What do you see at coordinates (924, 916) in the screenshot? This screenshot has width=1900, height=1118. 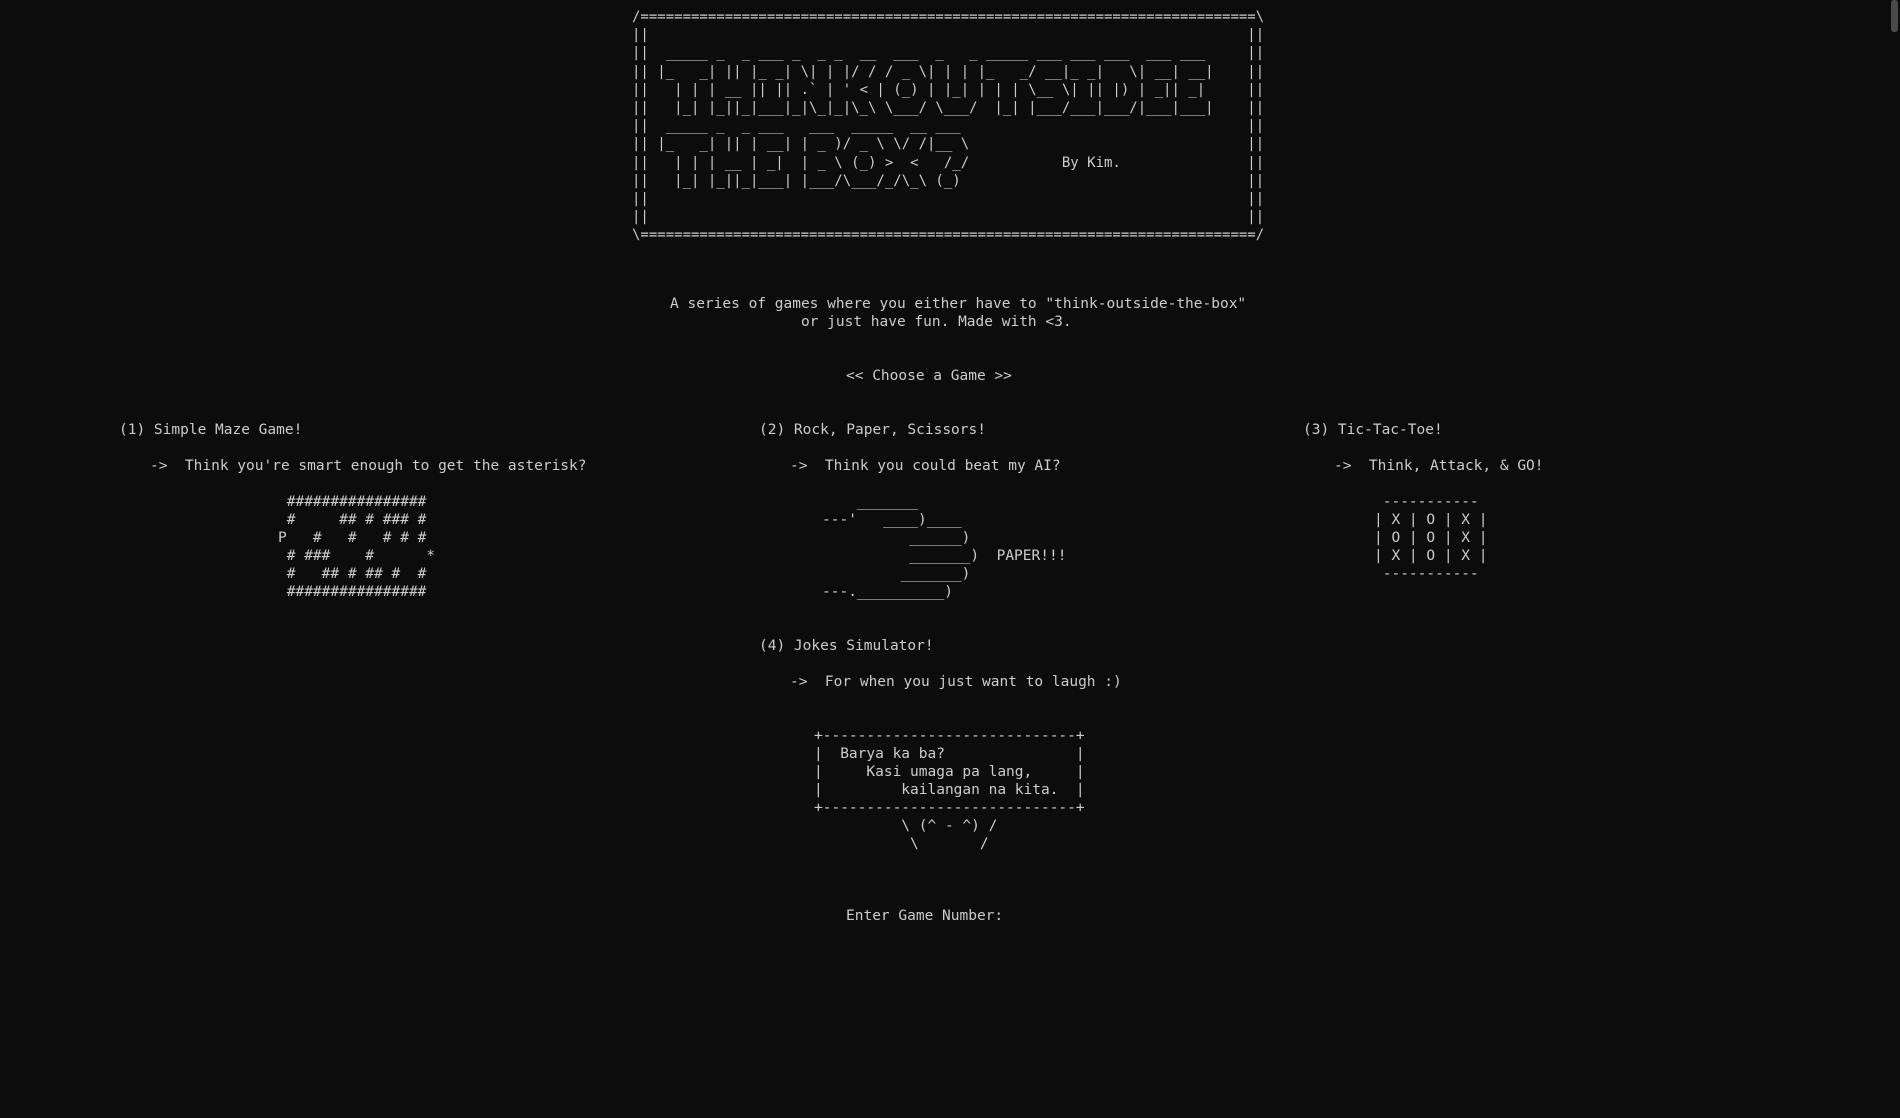 I see `game-number-prompt: Enter Game Number:` at bounding box center [924, 916].